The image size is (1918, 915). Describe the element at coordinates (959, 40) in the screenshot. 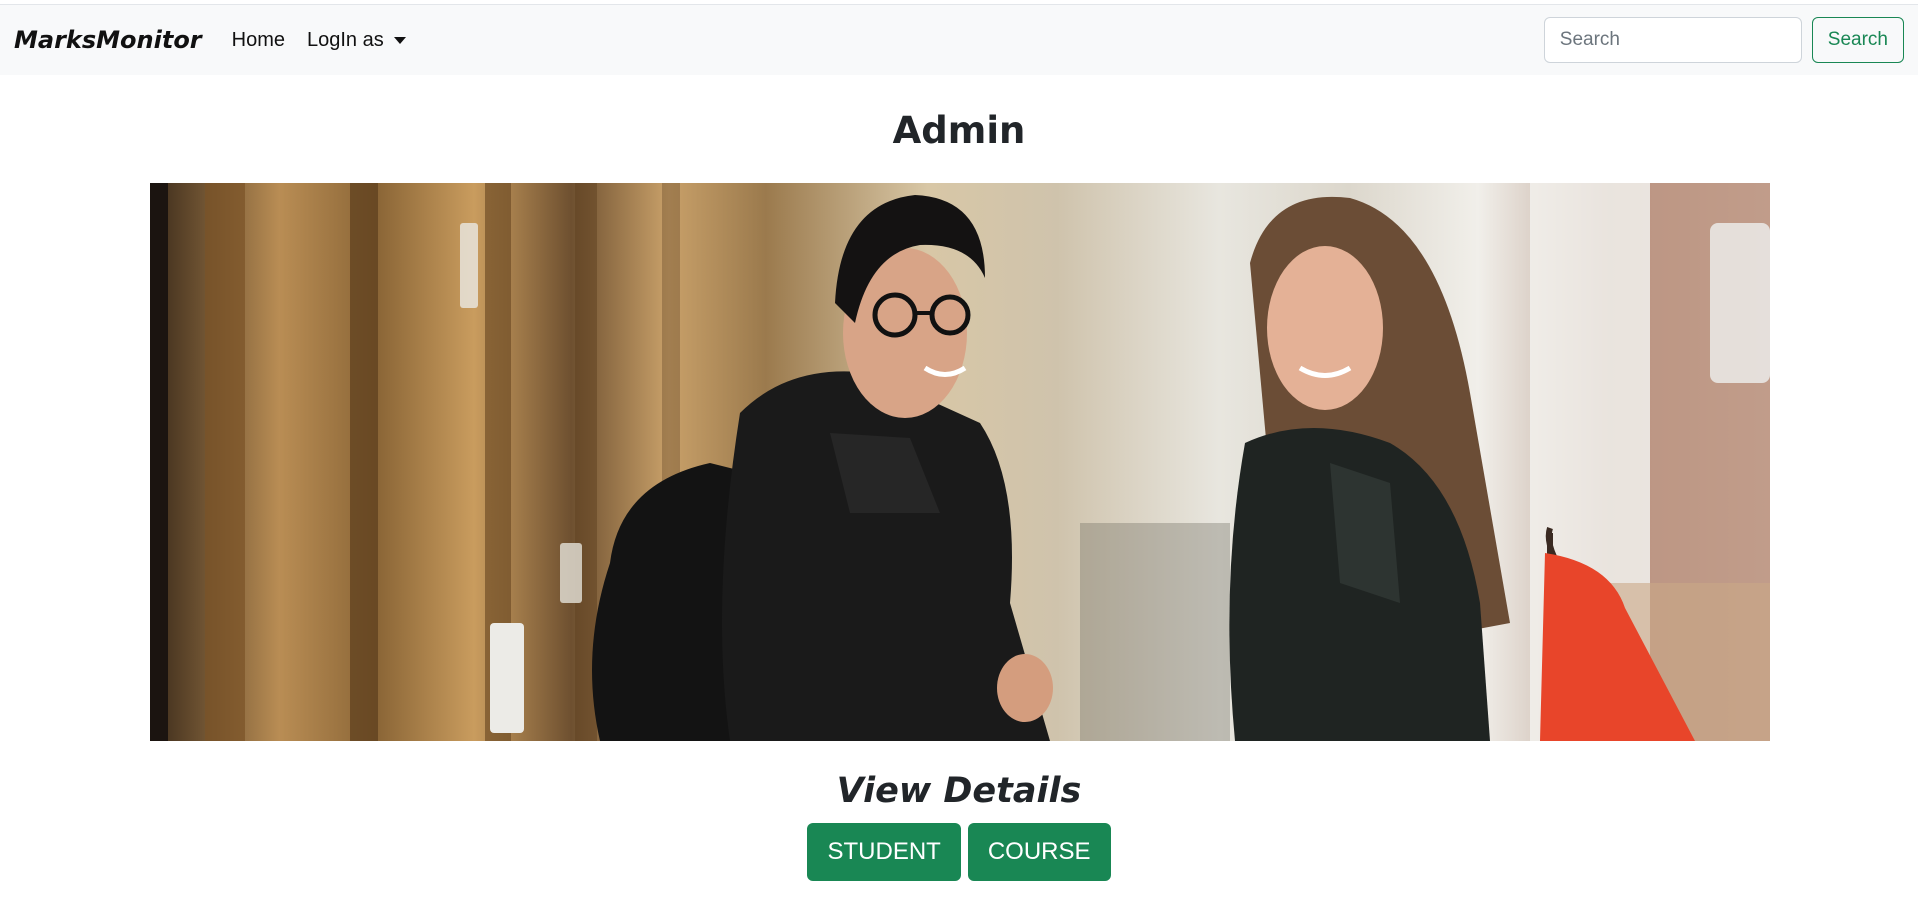

I see `navbar: MarksMonitor Home LogIn as Search` at that location.